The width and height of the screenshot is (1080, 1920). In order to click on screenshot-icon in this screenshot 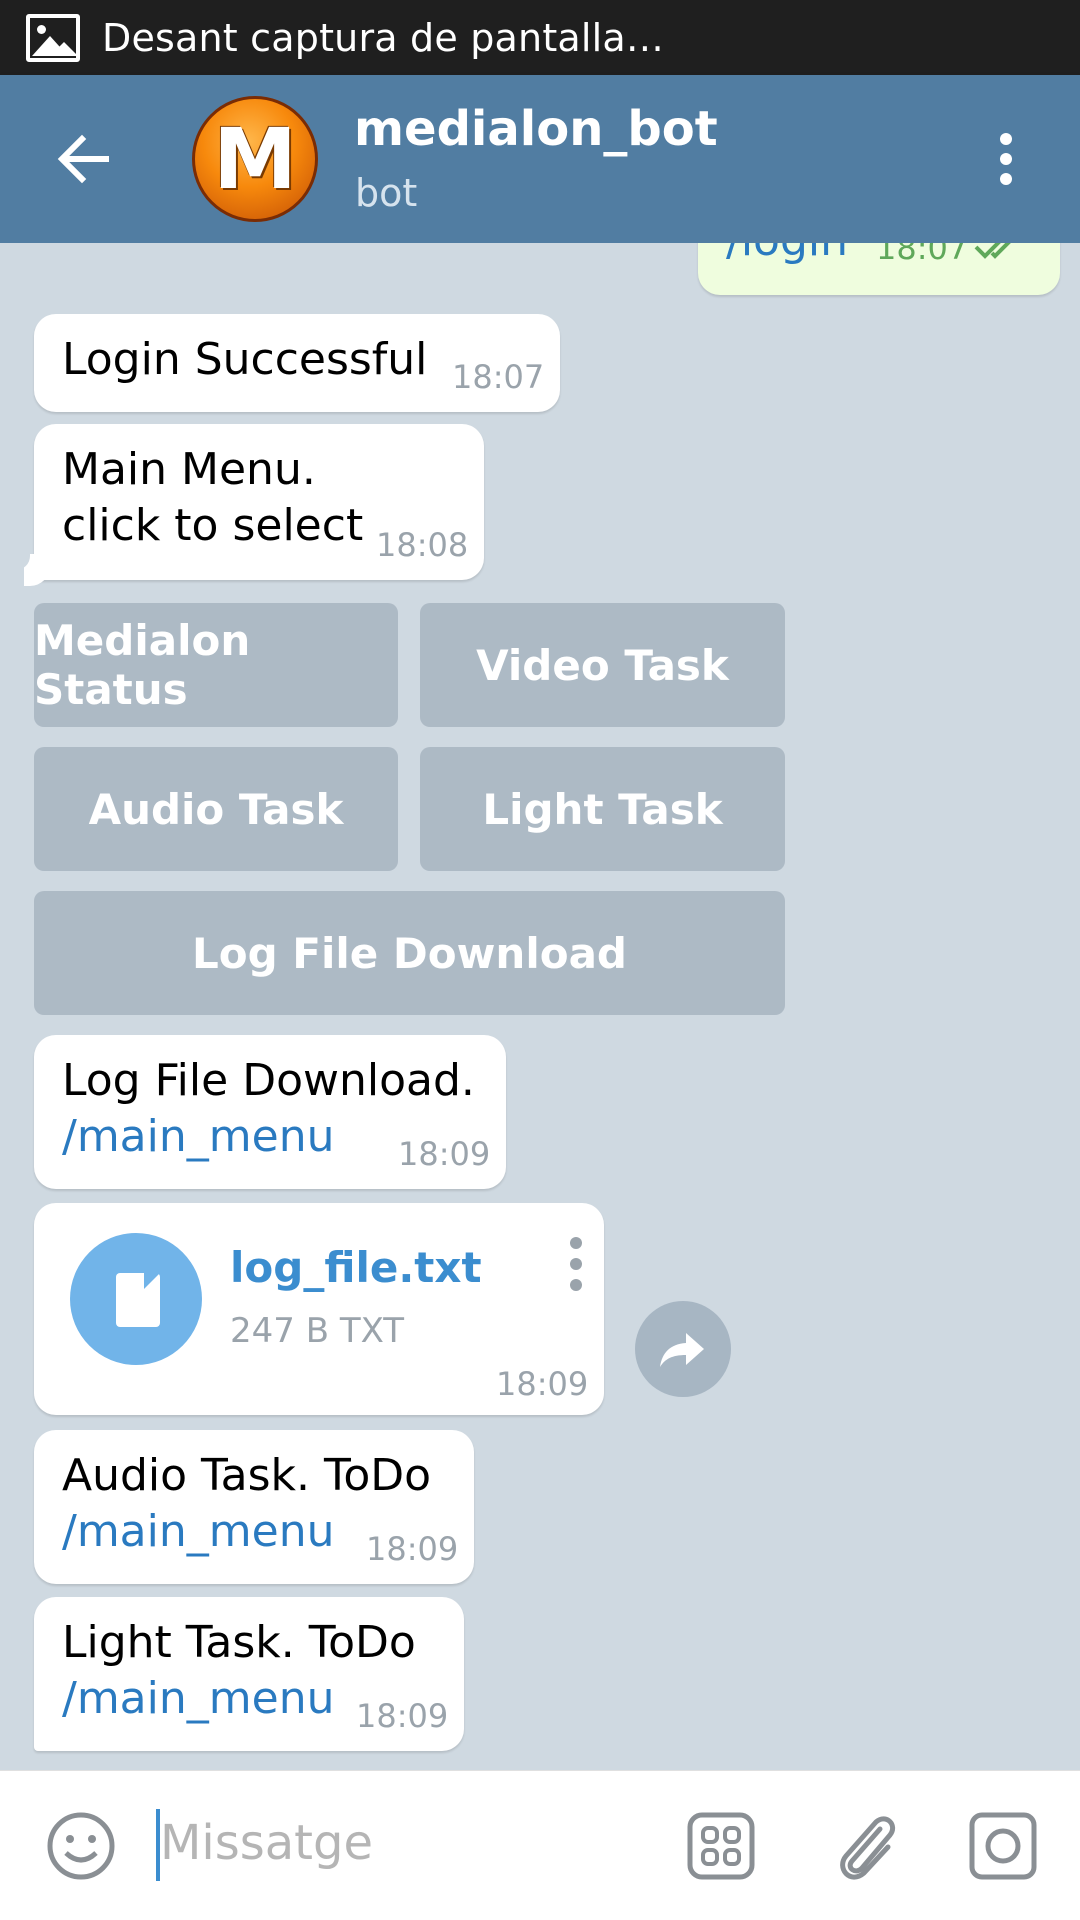, I will do `click(53, 37)`.